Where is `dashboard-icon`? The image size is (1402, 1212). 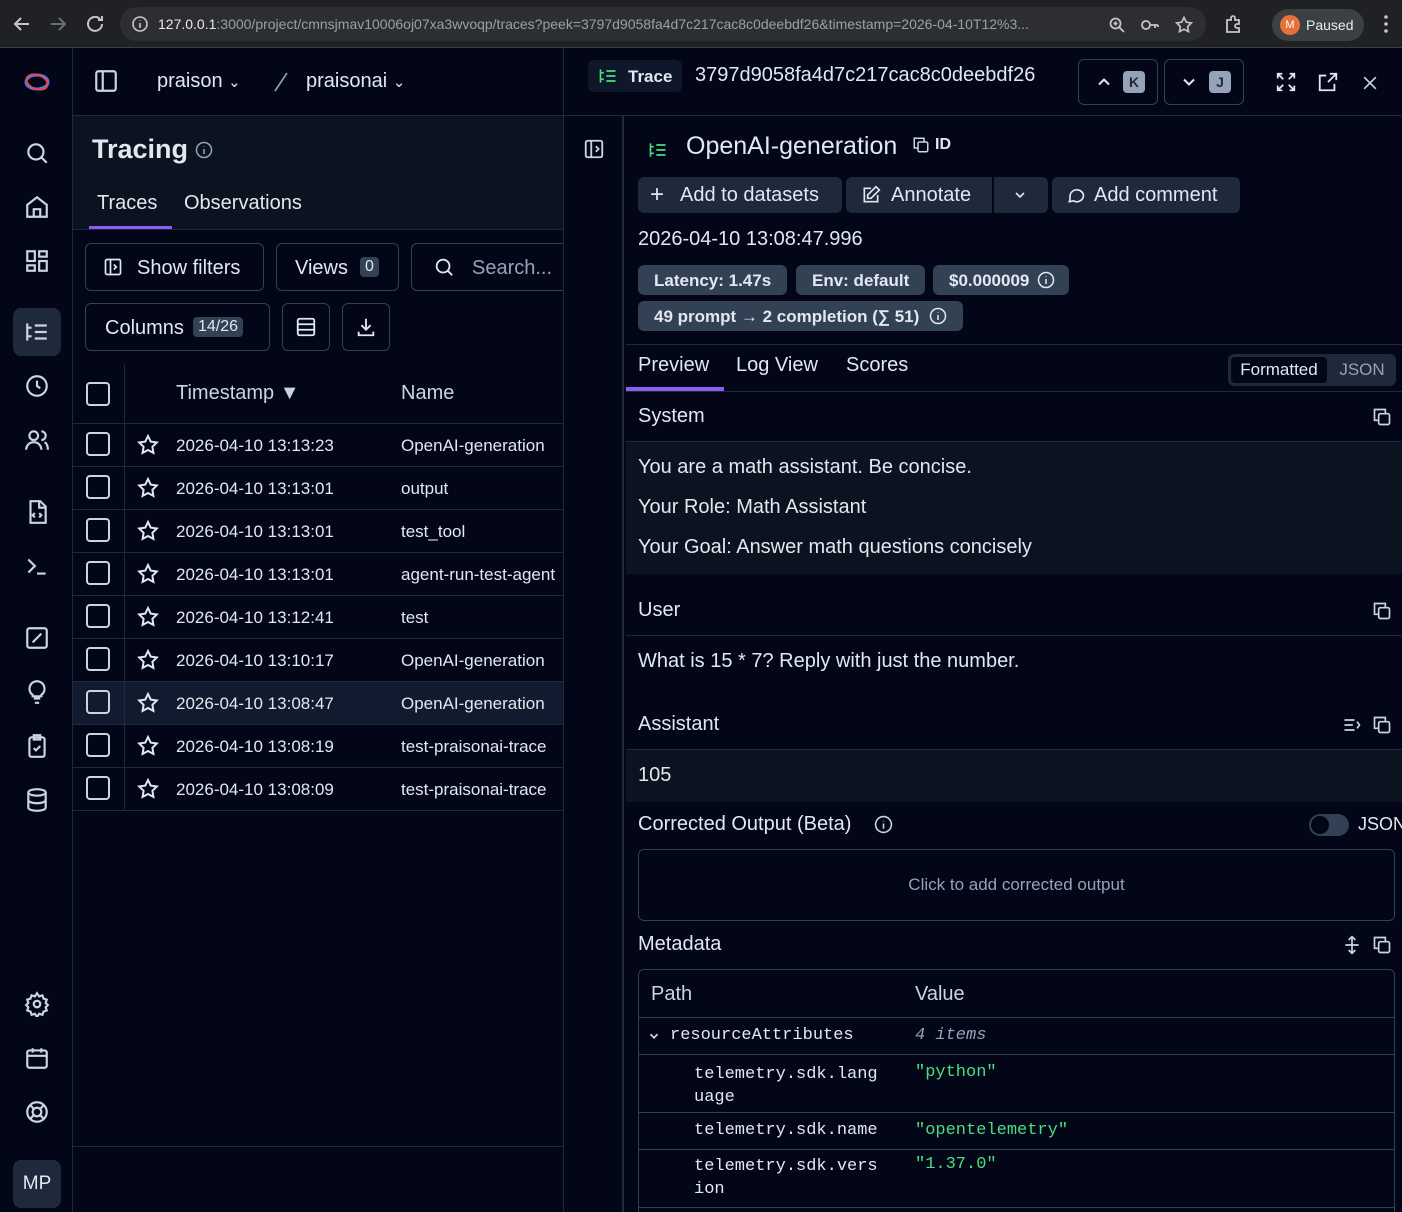 dashboard-icon is located at coordinates (37, 261).